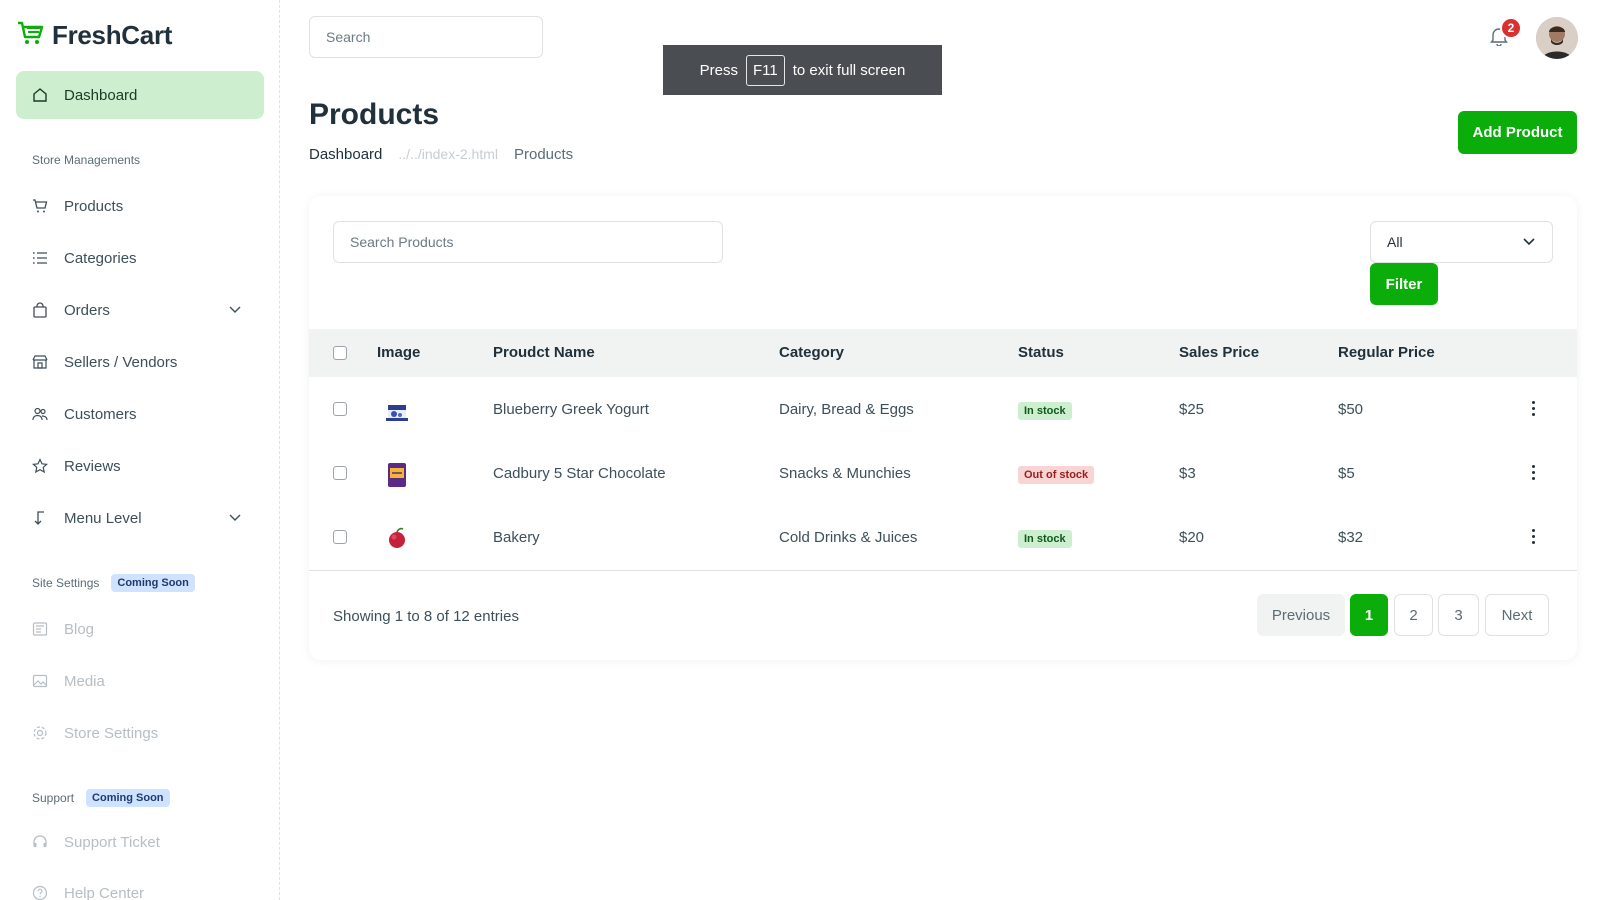 Image resolution: width=1600 pixels, height=900 pixels. What do you see at coordinates (1386, 352) in the screenshot?
I see `column-header-regular-price: Regular Price` at bounding box center [1386, 352].